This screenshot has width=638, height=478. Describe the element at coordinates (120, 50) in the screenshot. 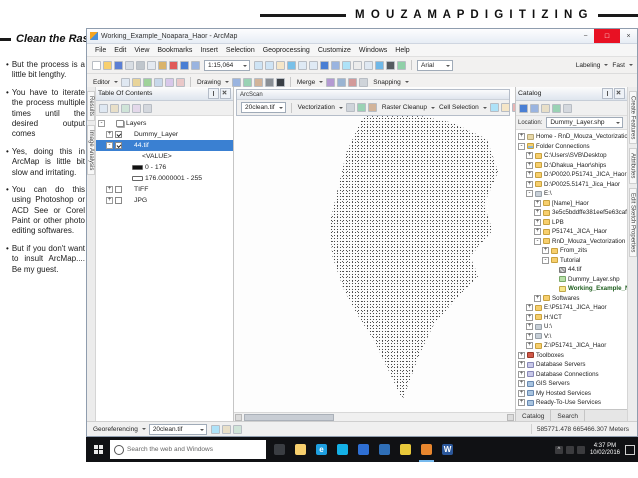

I see `menu-item: Edit` at that location.